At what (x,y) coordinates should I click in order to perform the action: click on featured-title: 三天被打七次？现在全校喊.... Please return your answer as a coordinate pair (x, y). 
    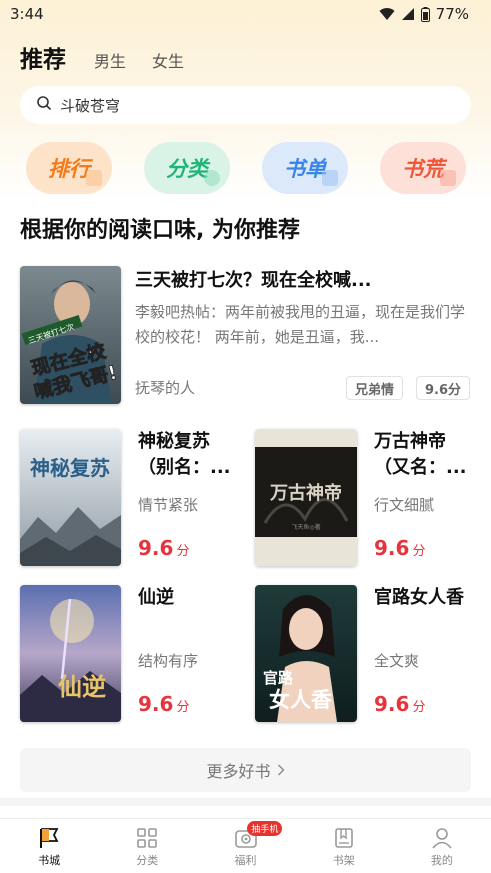
    Looking at the image, I should click on (303, 279).